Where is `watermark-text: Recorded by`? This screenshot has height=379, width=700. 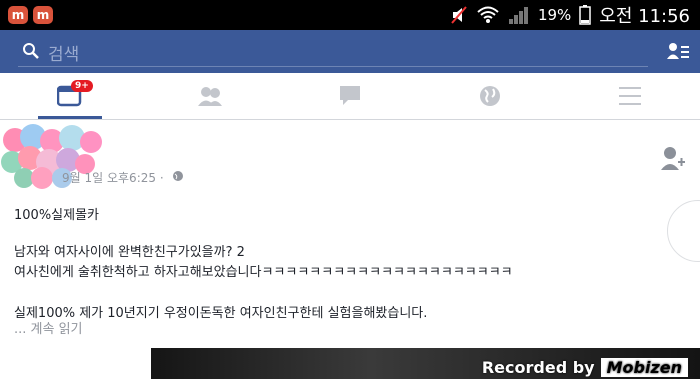
watermark-text: Recorded by is located at coordinates (538, 367).